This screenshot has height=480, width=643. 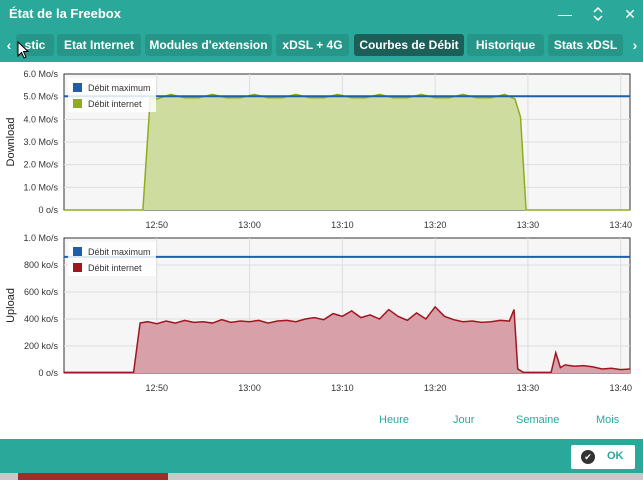 I want to click on window-title: État de la Freebox, so click(x=65, y=13).